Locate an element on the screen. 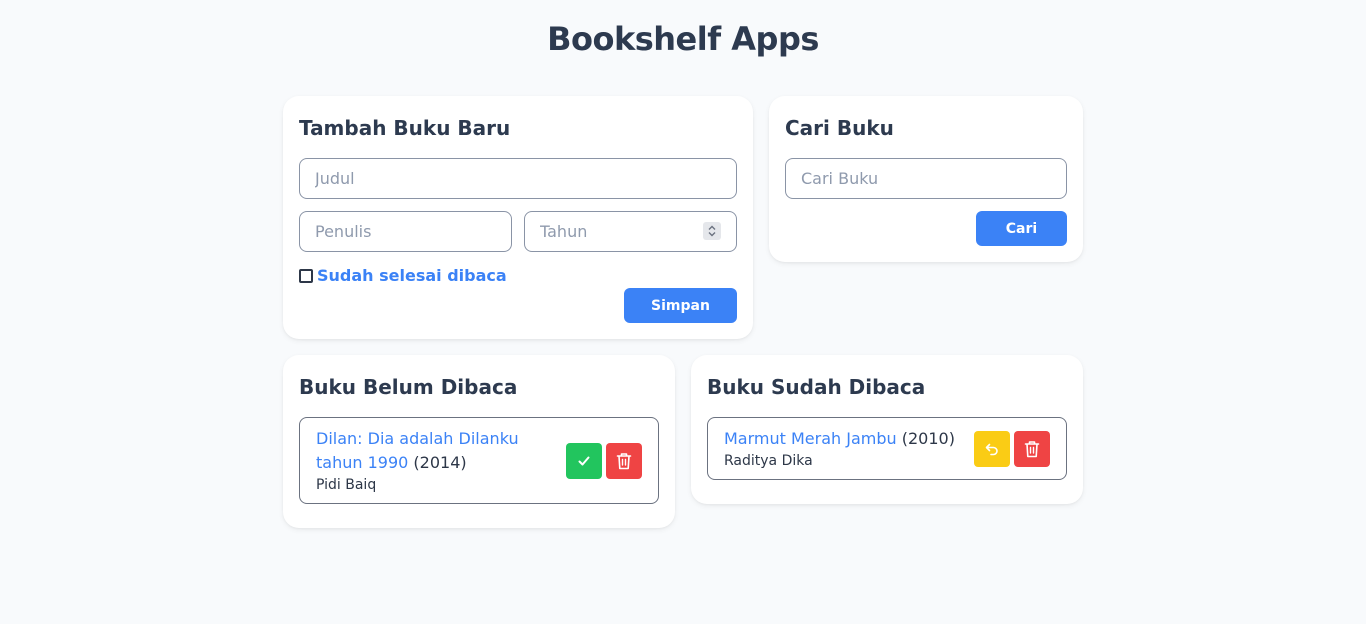 Image resolution: width=1366 pixels, height=624 pixels. search-card: Cari Buku Cari is located at coordinates (926, 179).